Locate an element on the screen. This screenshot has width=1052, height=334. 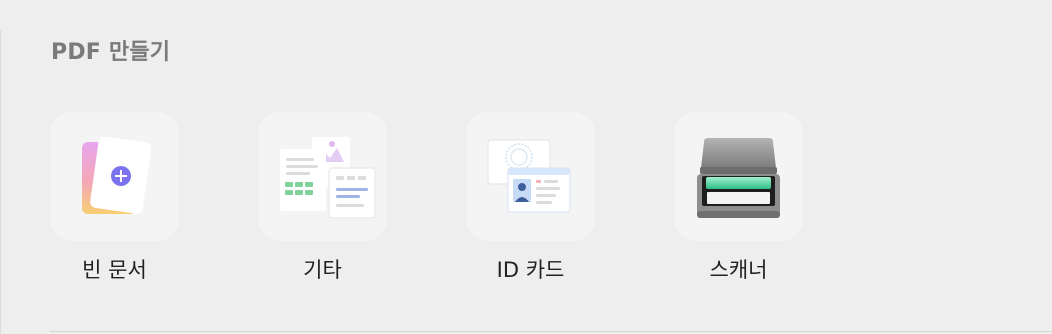
blank-document-tile: 빈 문서 is located at coordinates (114, 198).